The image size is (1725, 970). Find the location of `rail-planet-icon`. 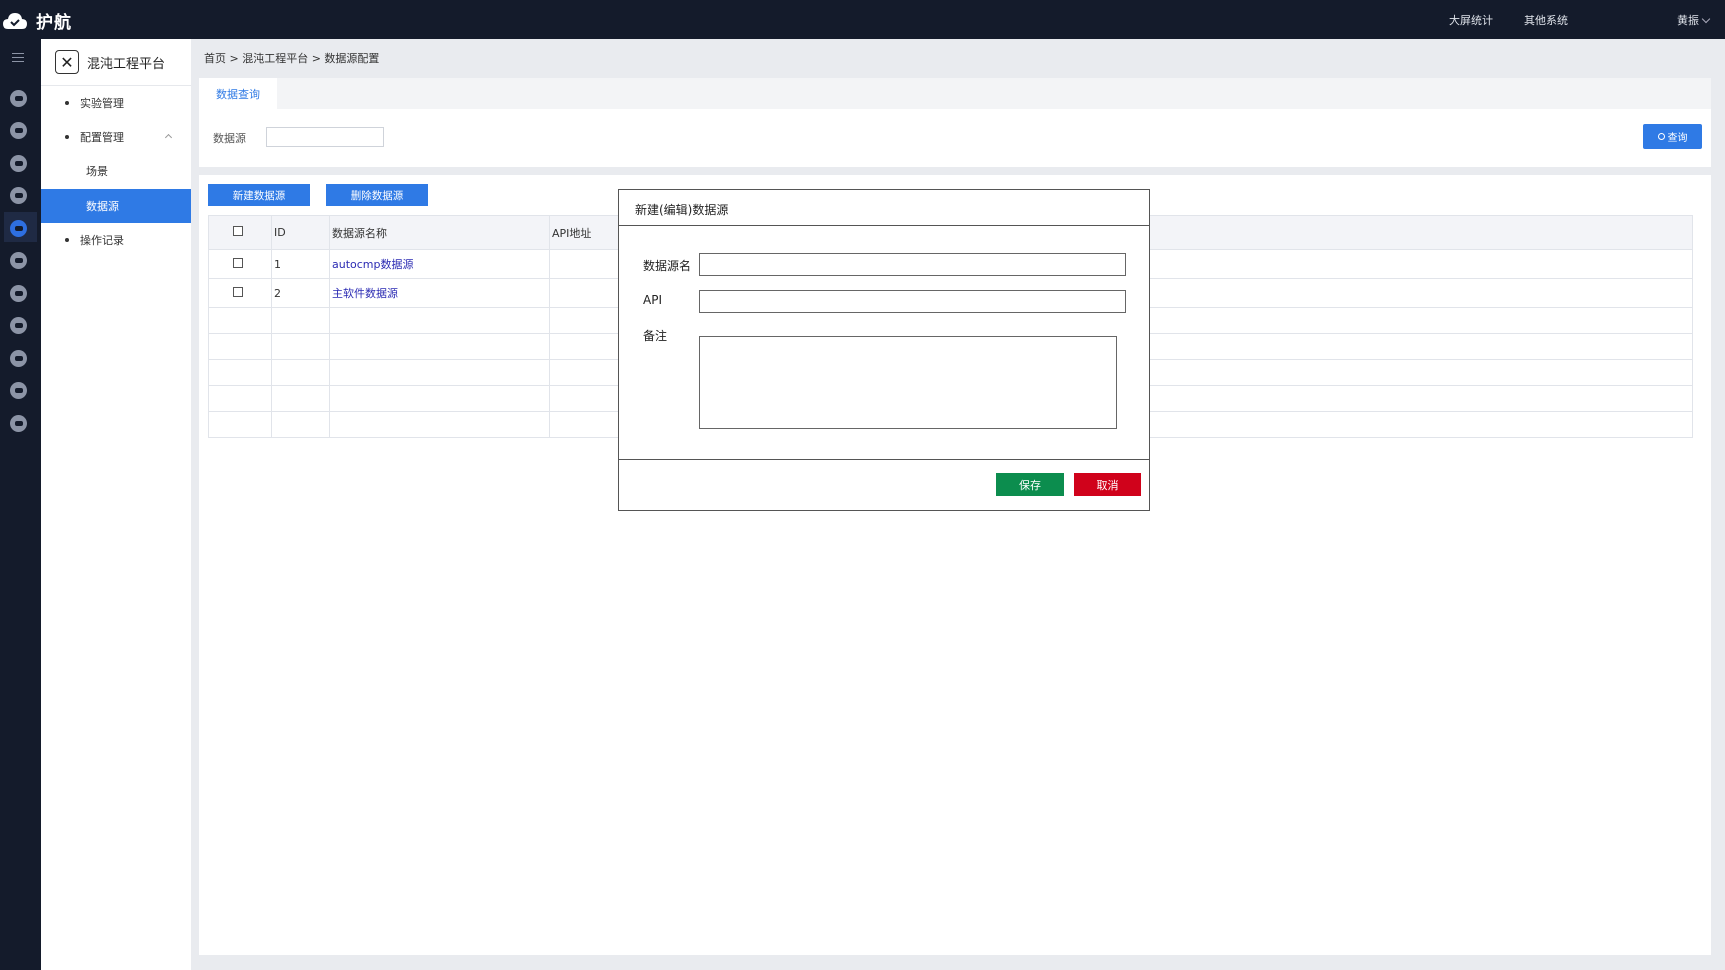

rail-planet-icon is located at coordinates (18, 260).